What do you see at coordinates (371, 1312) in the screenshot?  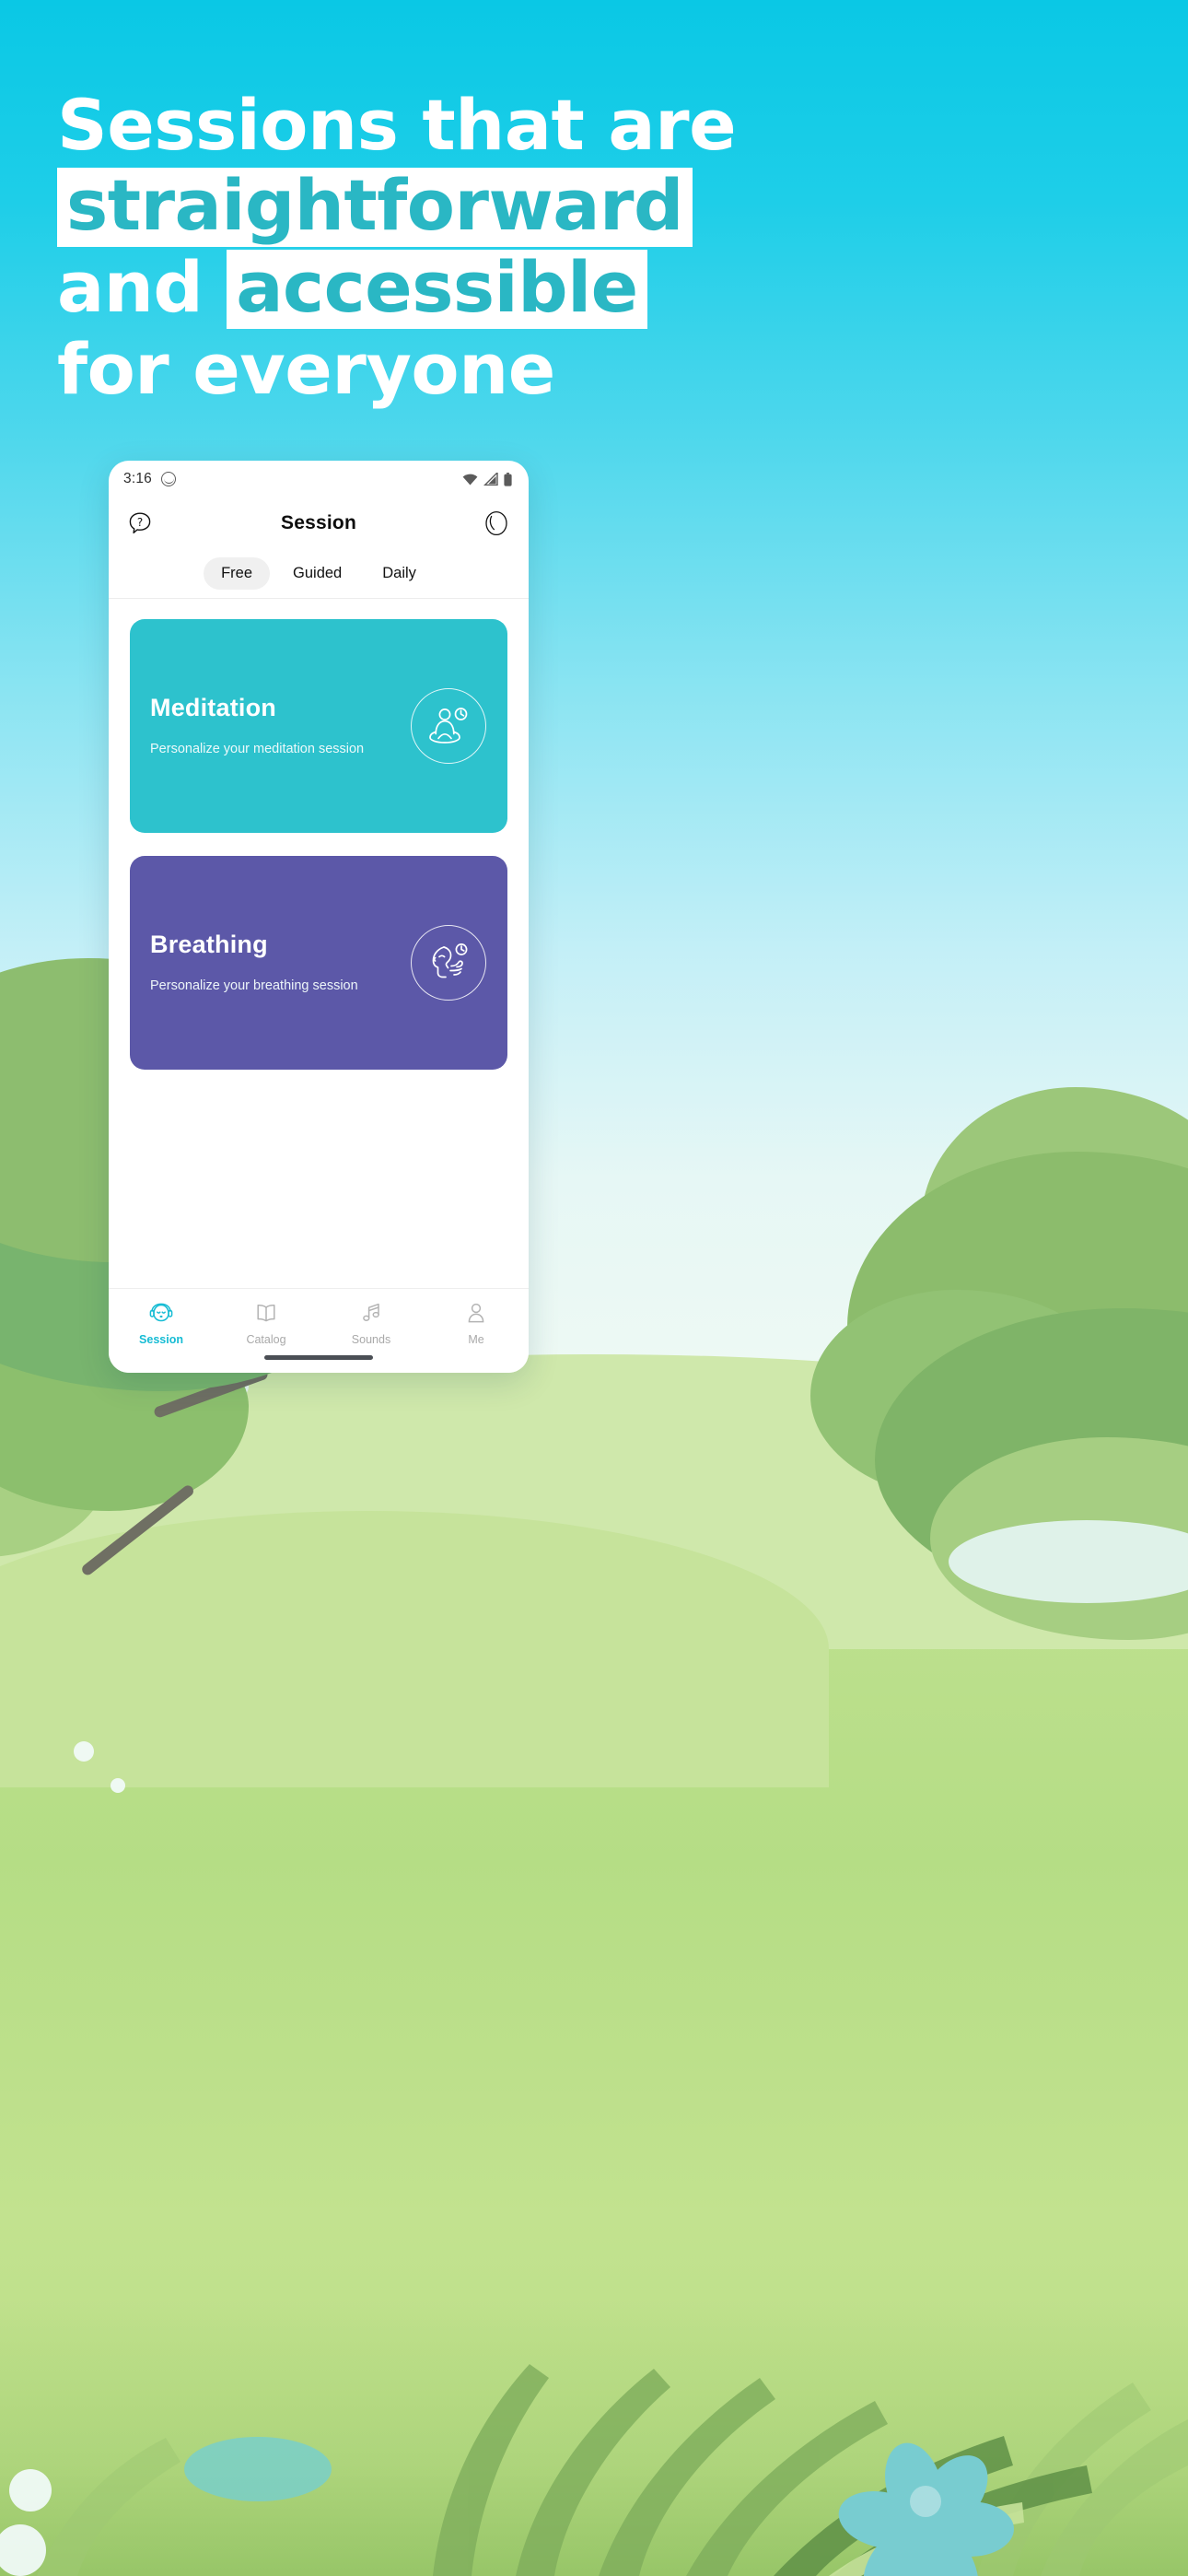 I see `music-note-icon` at bounding box center [371, 1312].